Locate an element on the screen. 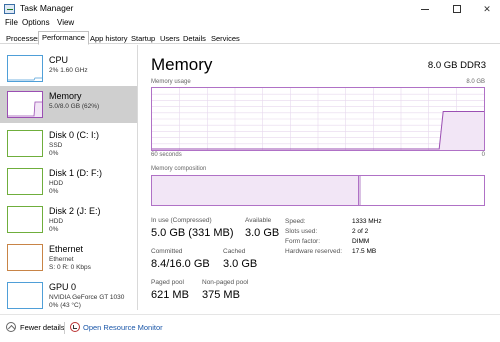 Image resolution: width=500 pixels, height=342 pixels. speed-label: Speed: is located at coordinates (295, 221).